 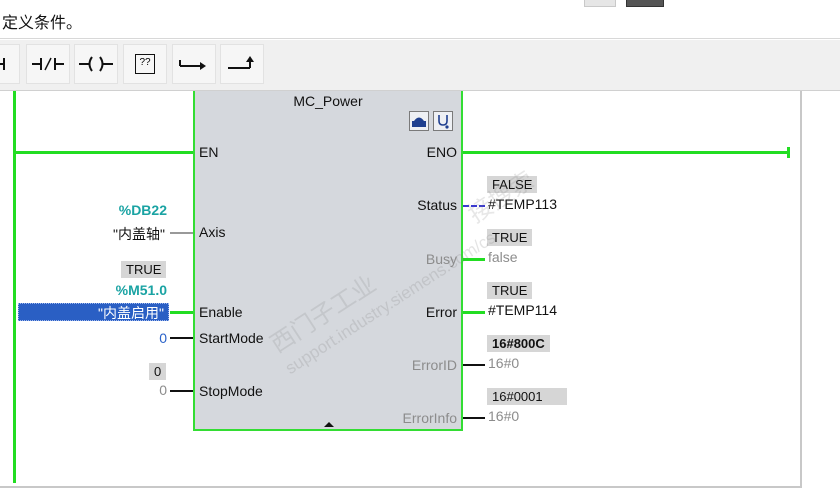 I want to click on pin-en: EN, so click(x=209, y=152).